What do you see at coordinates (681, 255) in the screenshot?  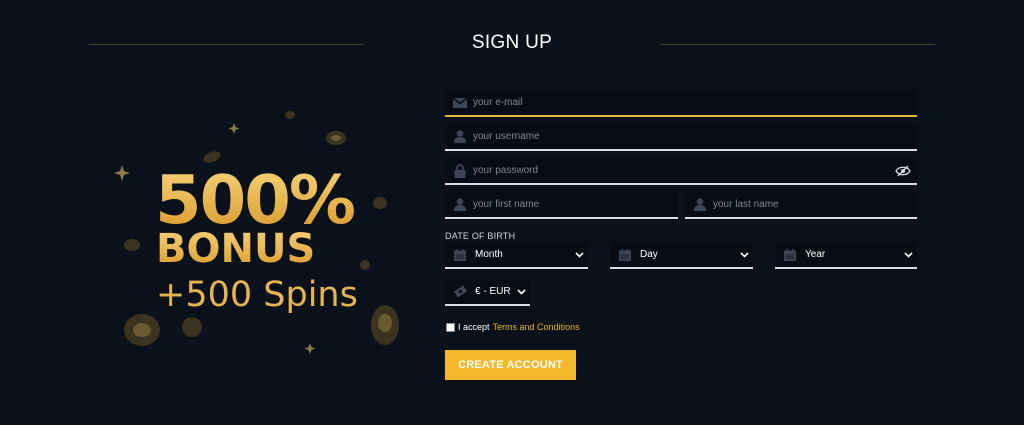 I see `day-select: Day` at bounding box center [681, 255].